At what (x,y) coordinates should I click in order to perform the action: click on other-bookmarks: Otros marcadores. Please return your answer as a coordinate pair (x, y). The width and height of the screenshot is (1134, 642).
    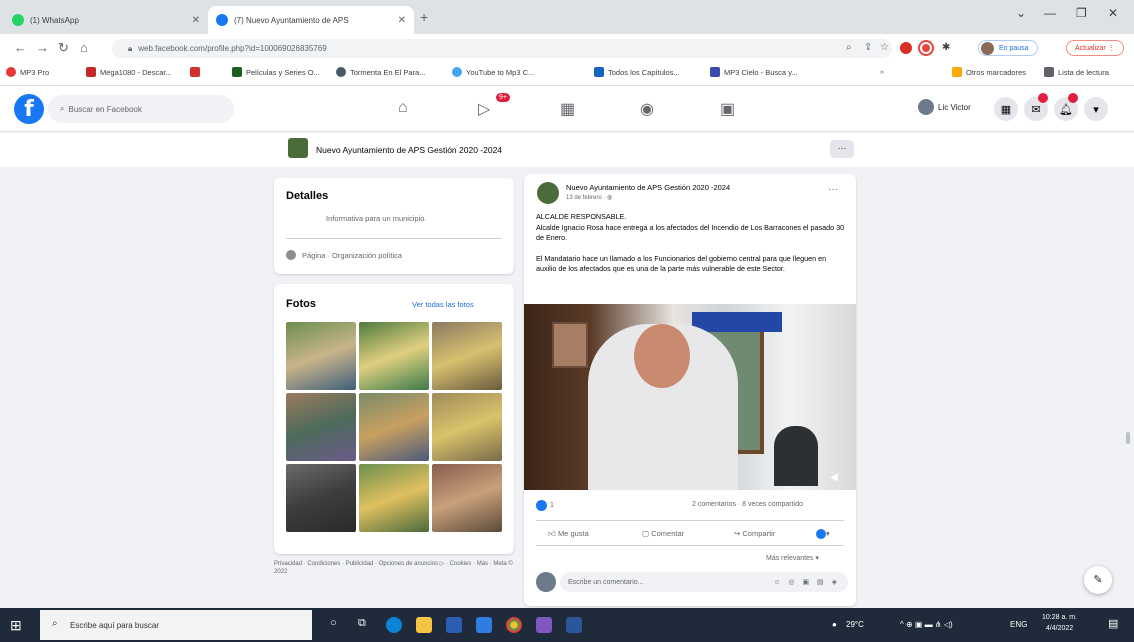
    Looking at the image, I should click on (989, 72).